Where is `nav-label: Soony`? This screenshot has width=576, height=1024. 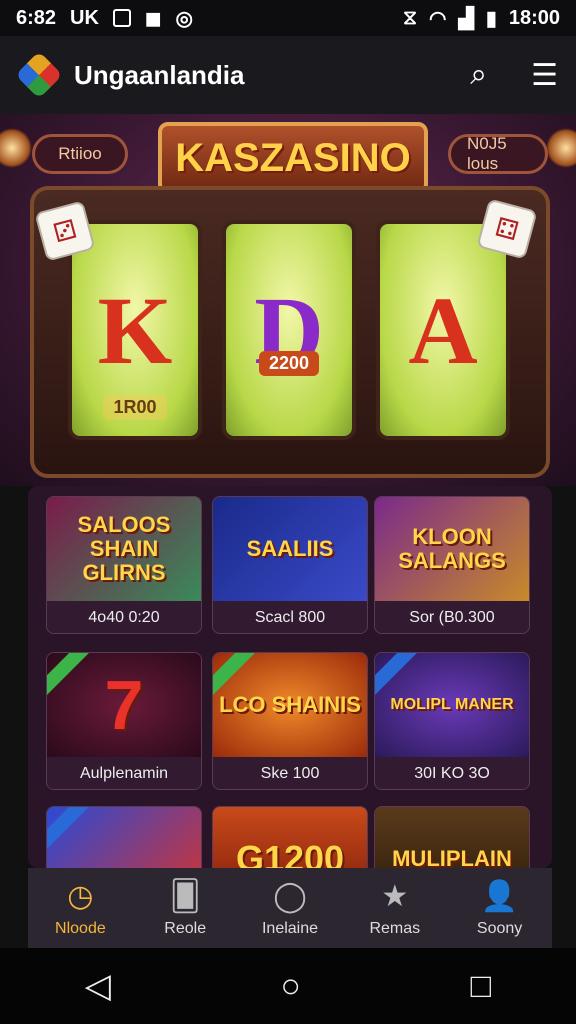
nav-label: Soony is located at coordinates (499, 928).